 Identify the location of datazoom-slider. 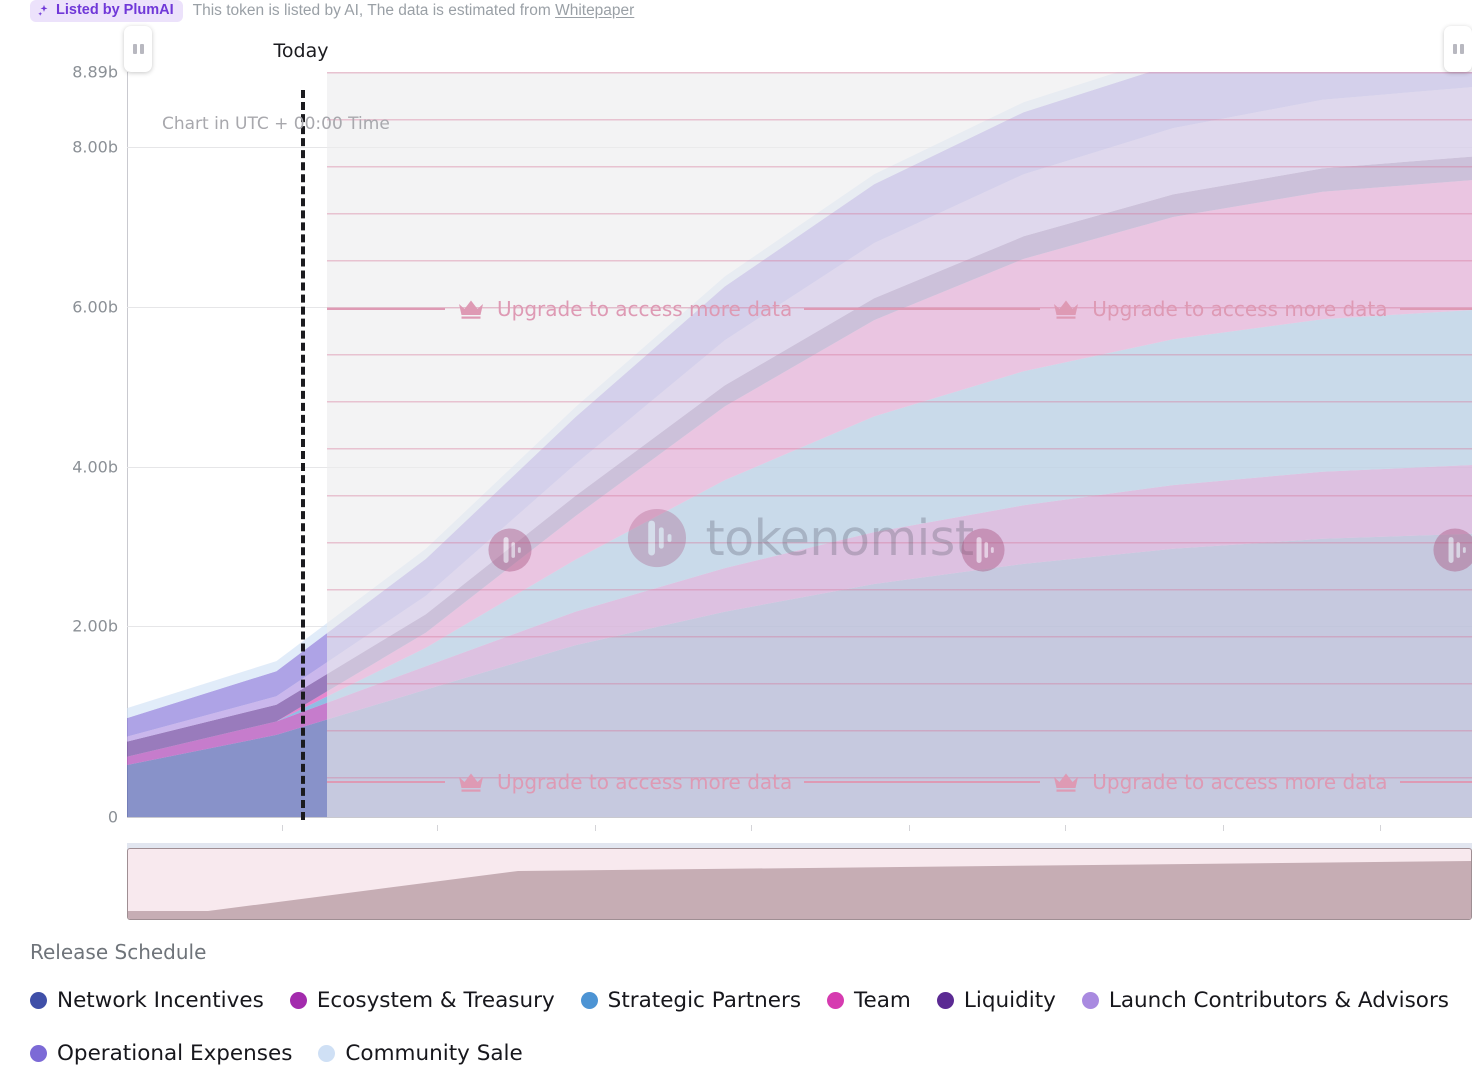
(799, 884).